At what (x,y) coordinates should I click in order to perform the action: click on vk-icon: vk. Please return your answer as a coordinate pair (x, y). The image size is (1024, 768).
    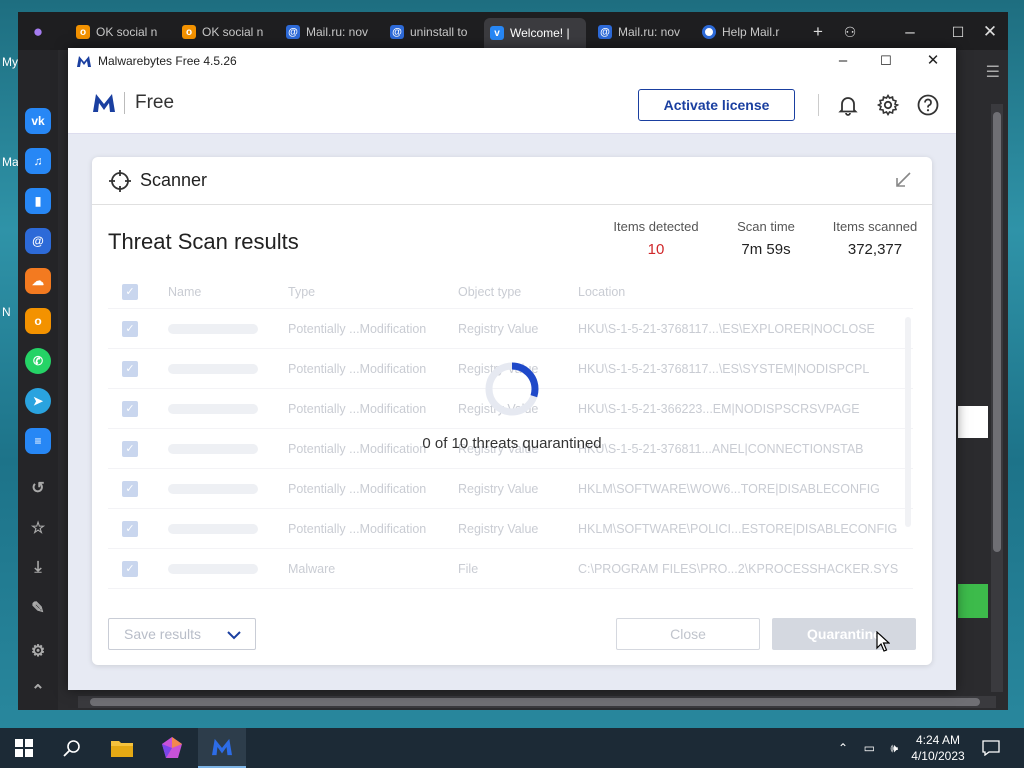
    Looking at the image, I should click on (38, 121).